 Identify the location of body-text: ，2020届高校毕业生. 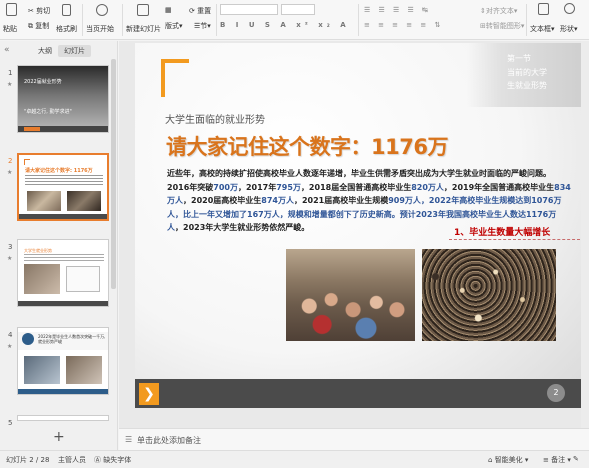
(222, 200).